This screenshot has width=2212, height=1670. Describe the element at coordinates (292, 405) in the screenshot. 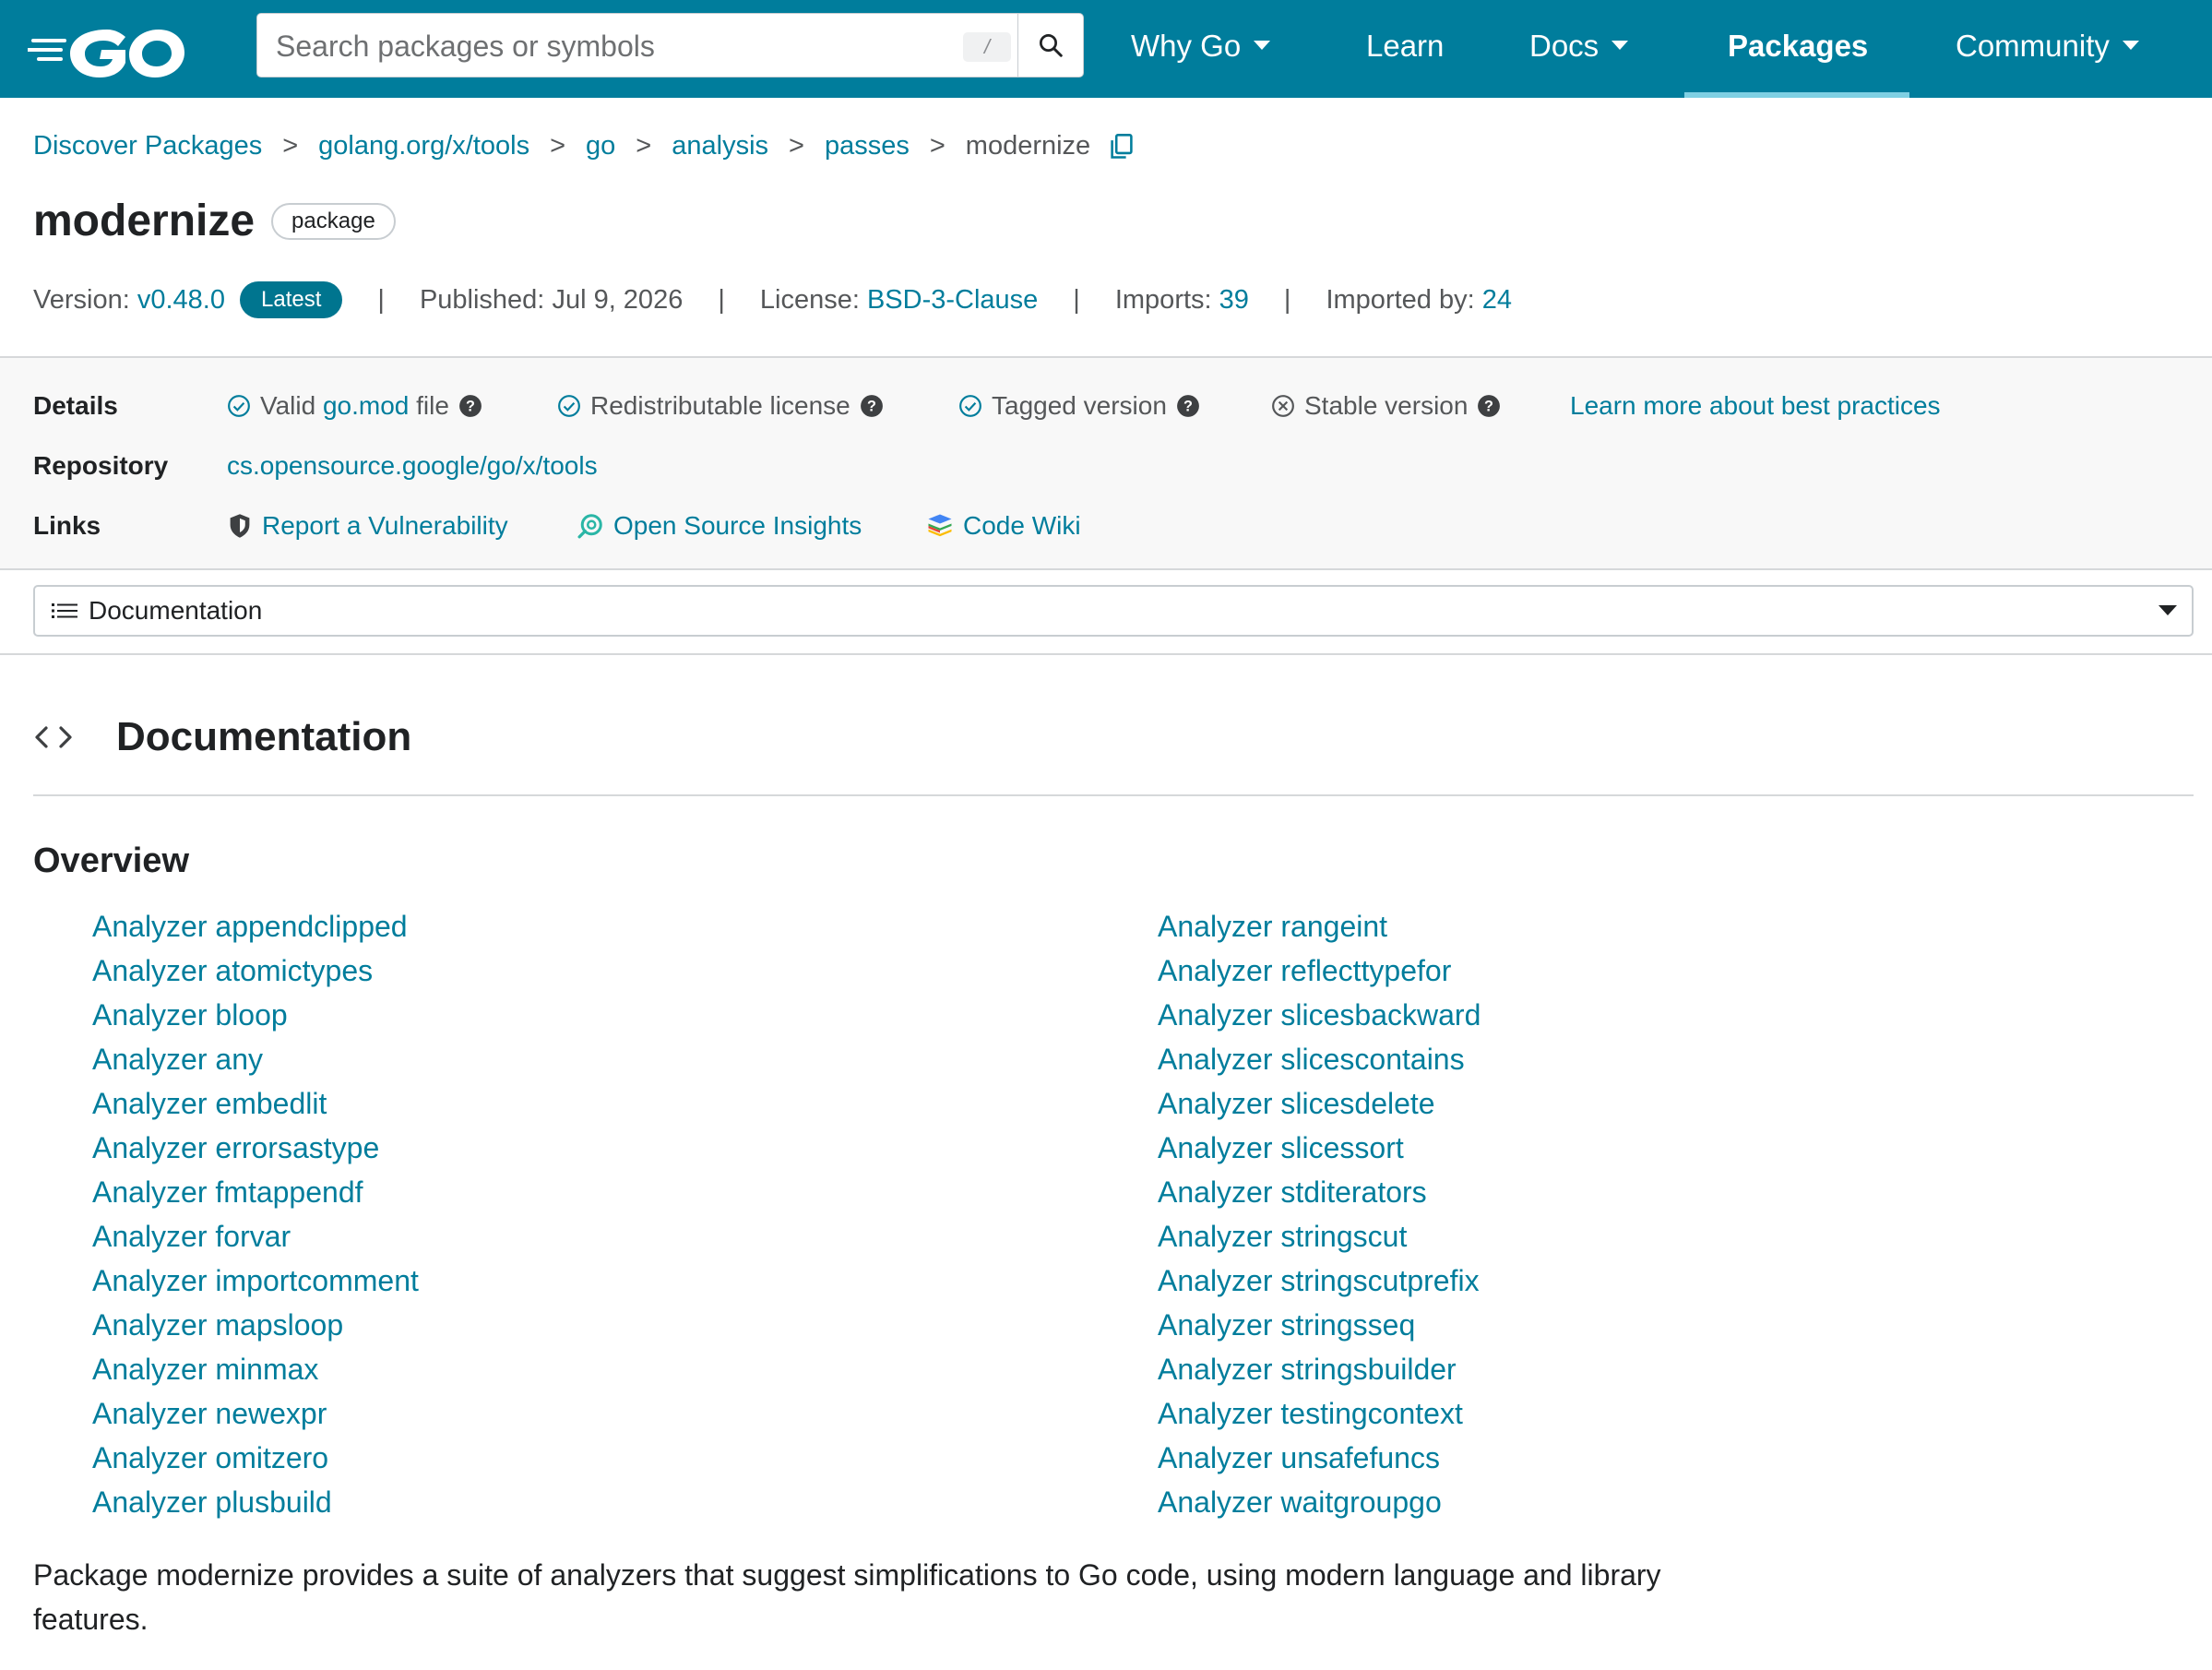

I see `check-valid-pre: Valid` at that location.